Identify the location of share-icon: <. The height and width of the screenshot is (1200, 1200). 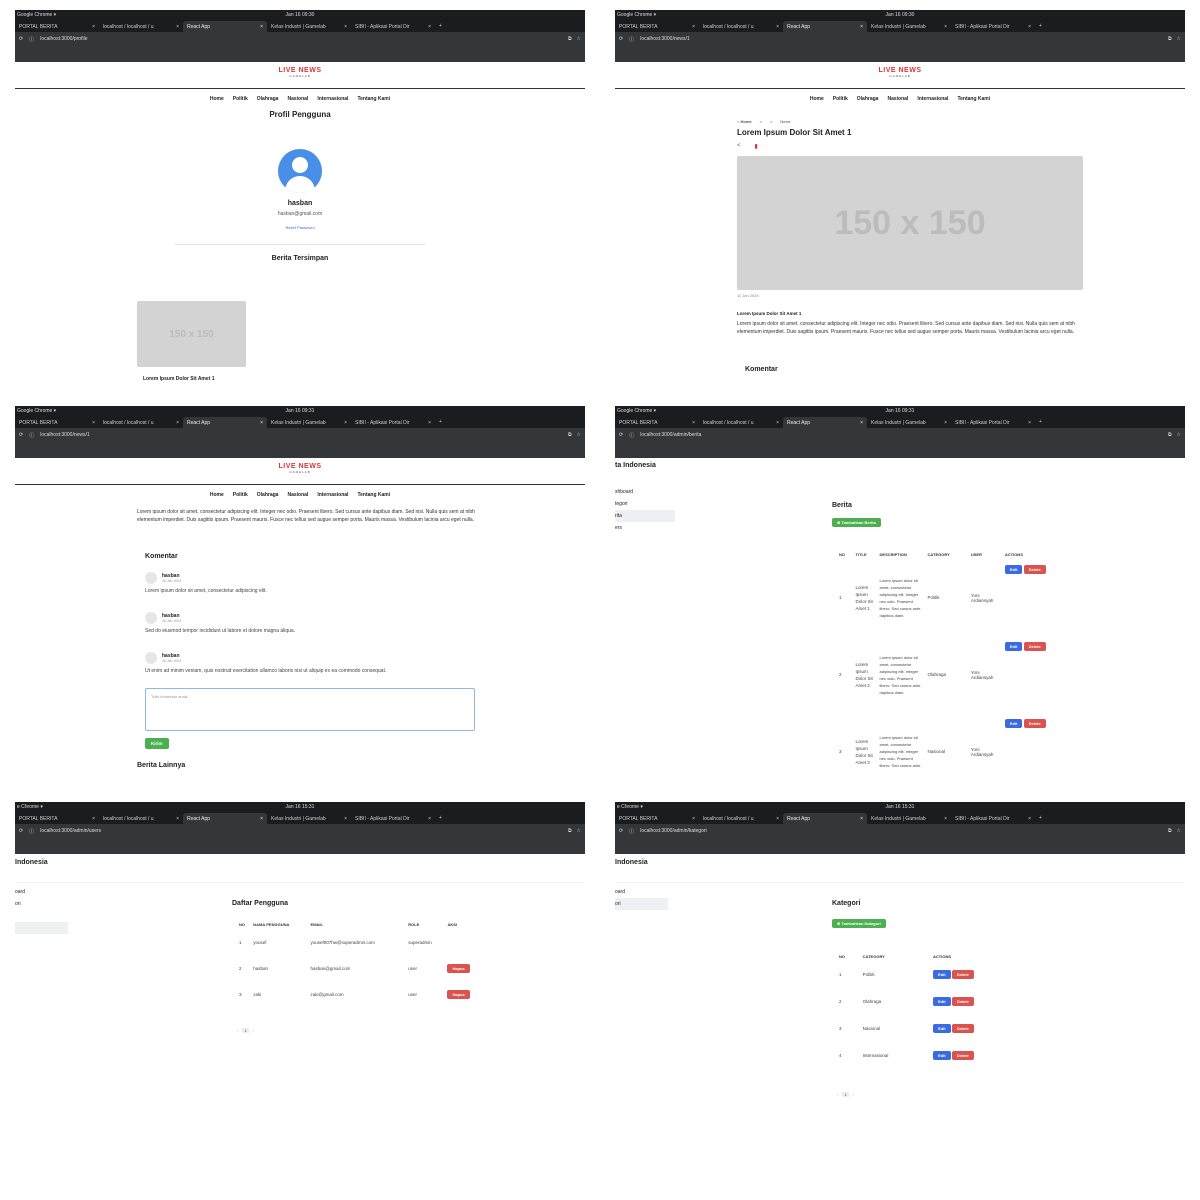
(739, 146).